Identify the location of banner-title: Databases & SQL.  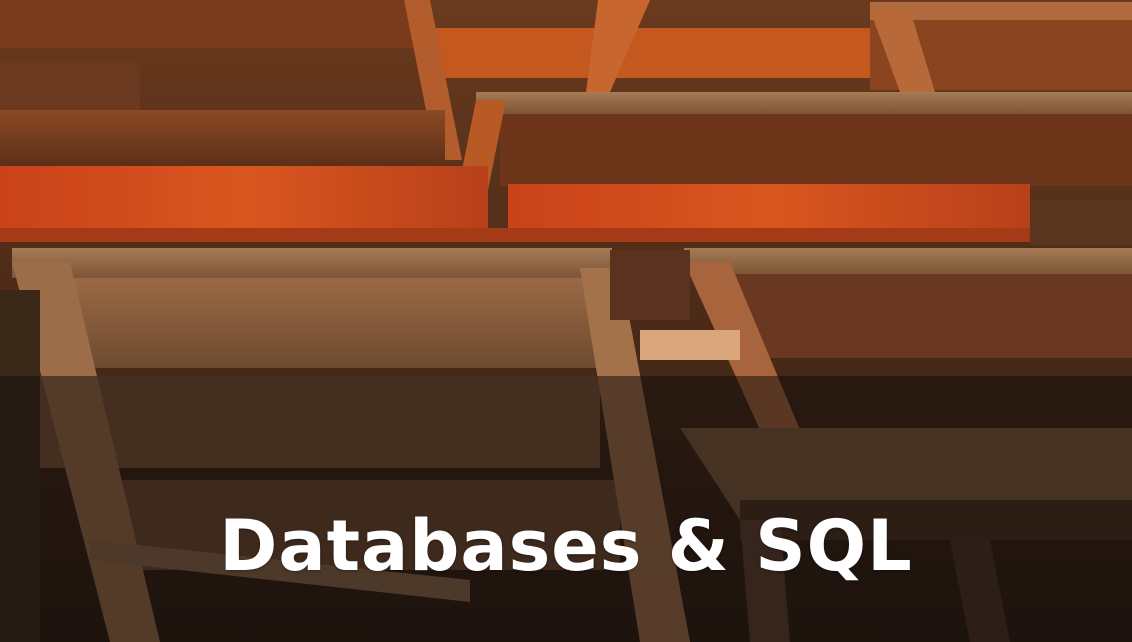
(566, 546).